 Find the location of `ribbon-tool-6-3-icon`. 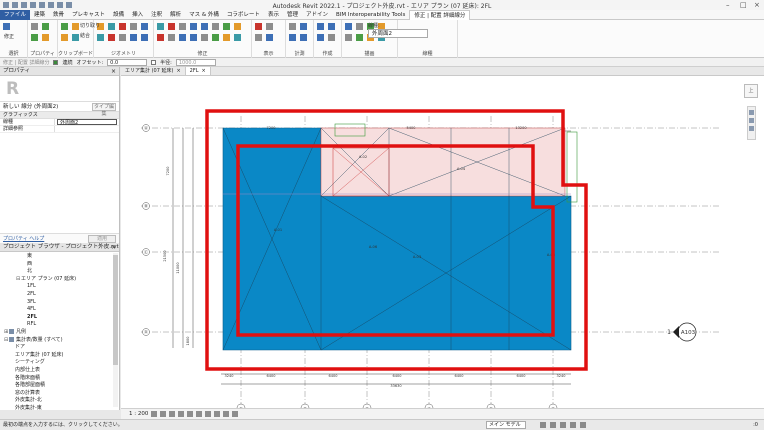

ribbon-tool-6-3-icon is located at coordinates (303, 37).